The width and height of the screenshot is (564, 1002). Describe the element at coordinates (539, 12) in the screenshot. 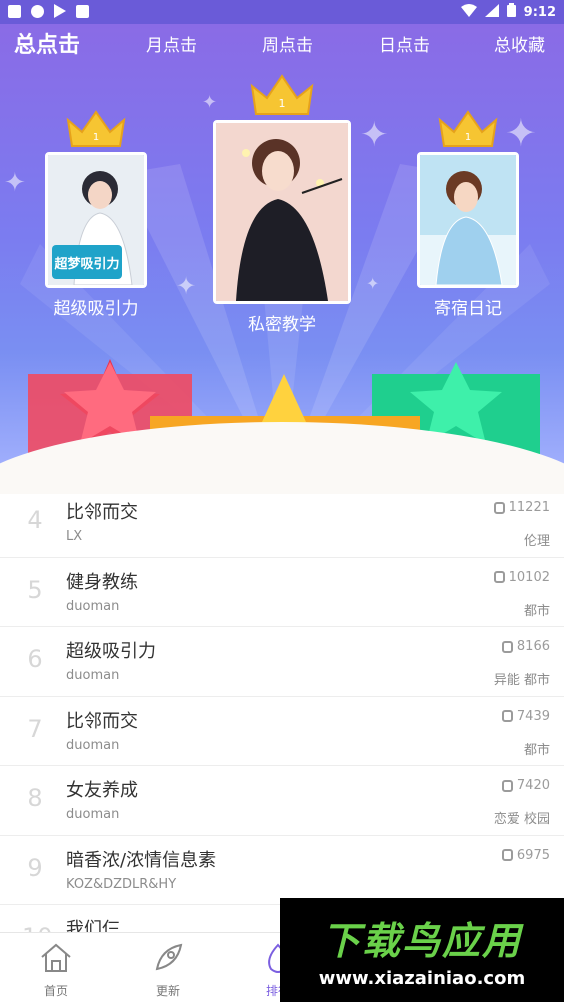

I see `clock: 9:12` at that location.